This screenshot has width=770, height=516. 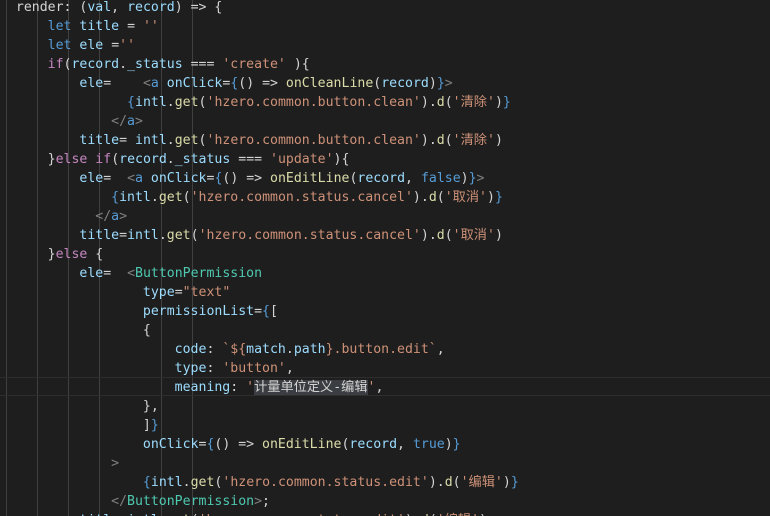 What do you see at coordinates (139, 311) in the screenshot?
I see `code-line: permissionList={[` at bounding box center [139, 311].